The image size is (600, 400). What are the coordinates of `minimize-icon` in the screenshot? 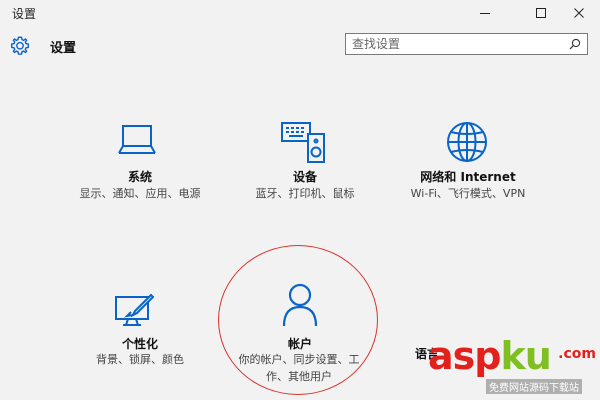 It's located at (485, 13).